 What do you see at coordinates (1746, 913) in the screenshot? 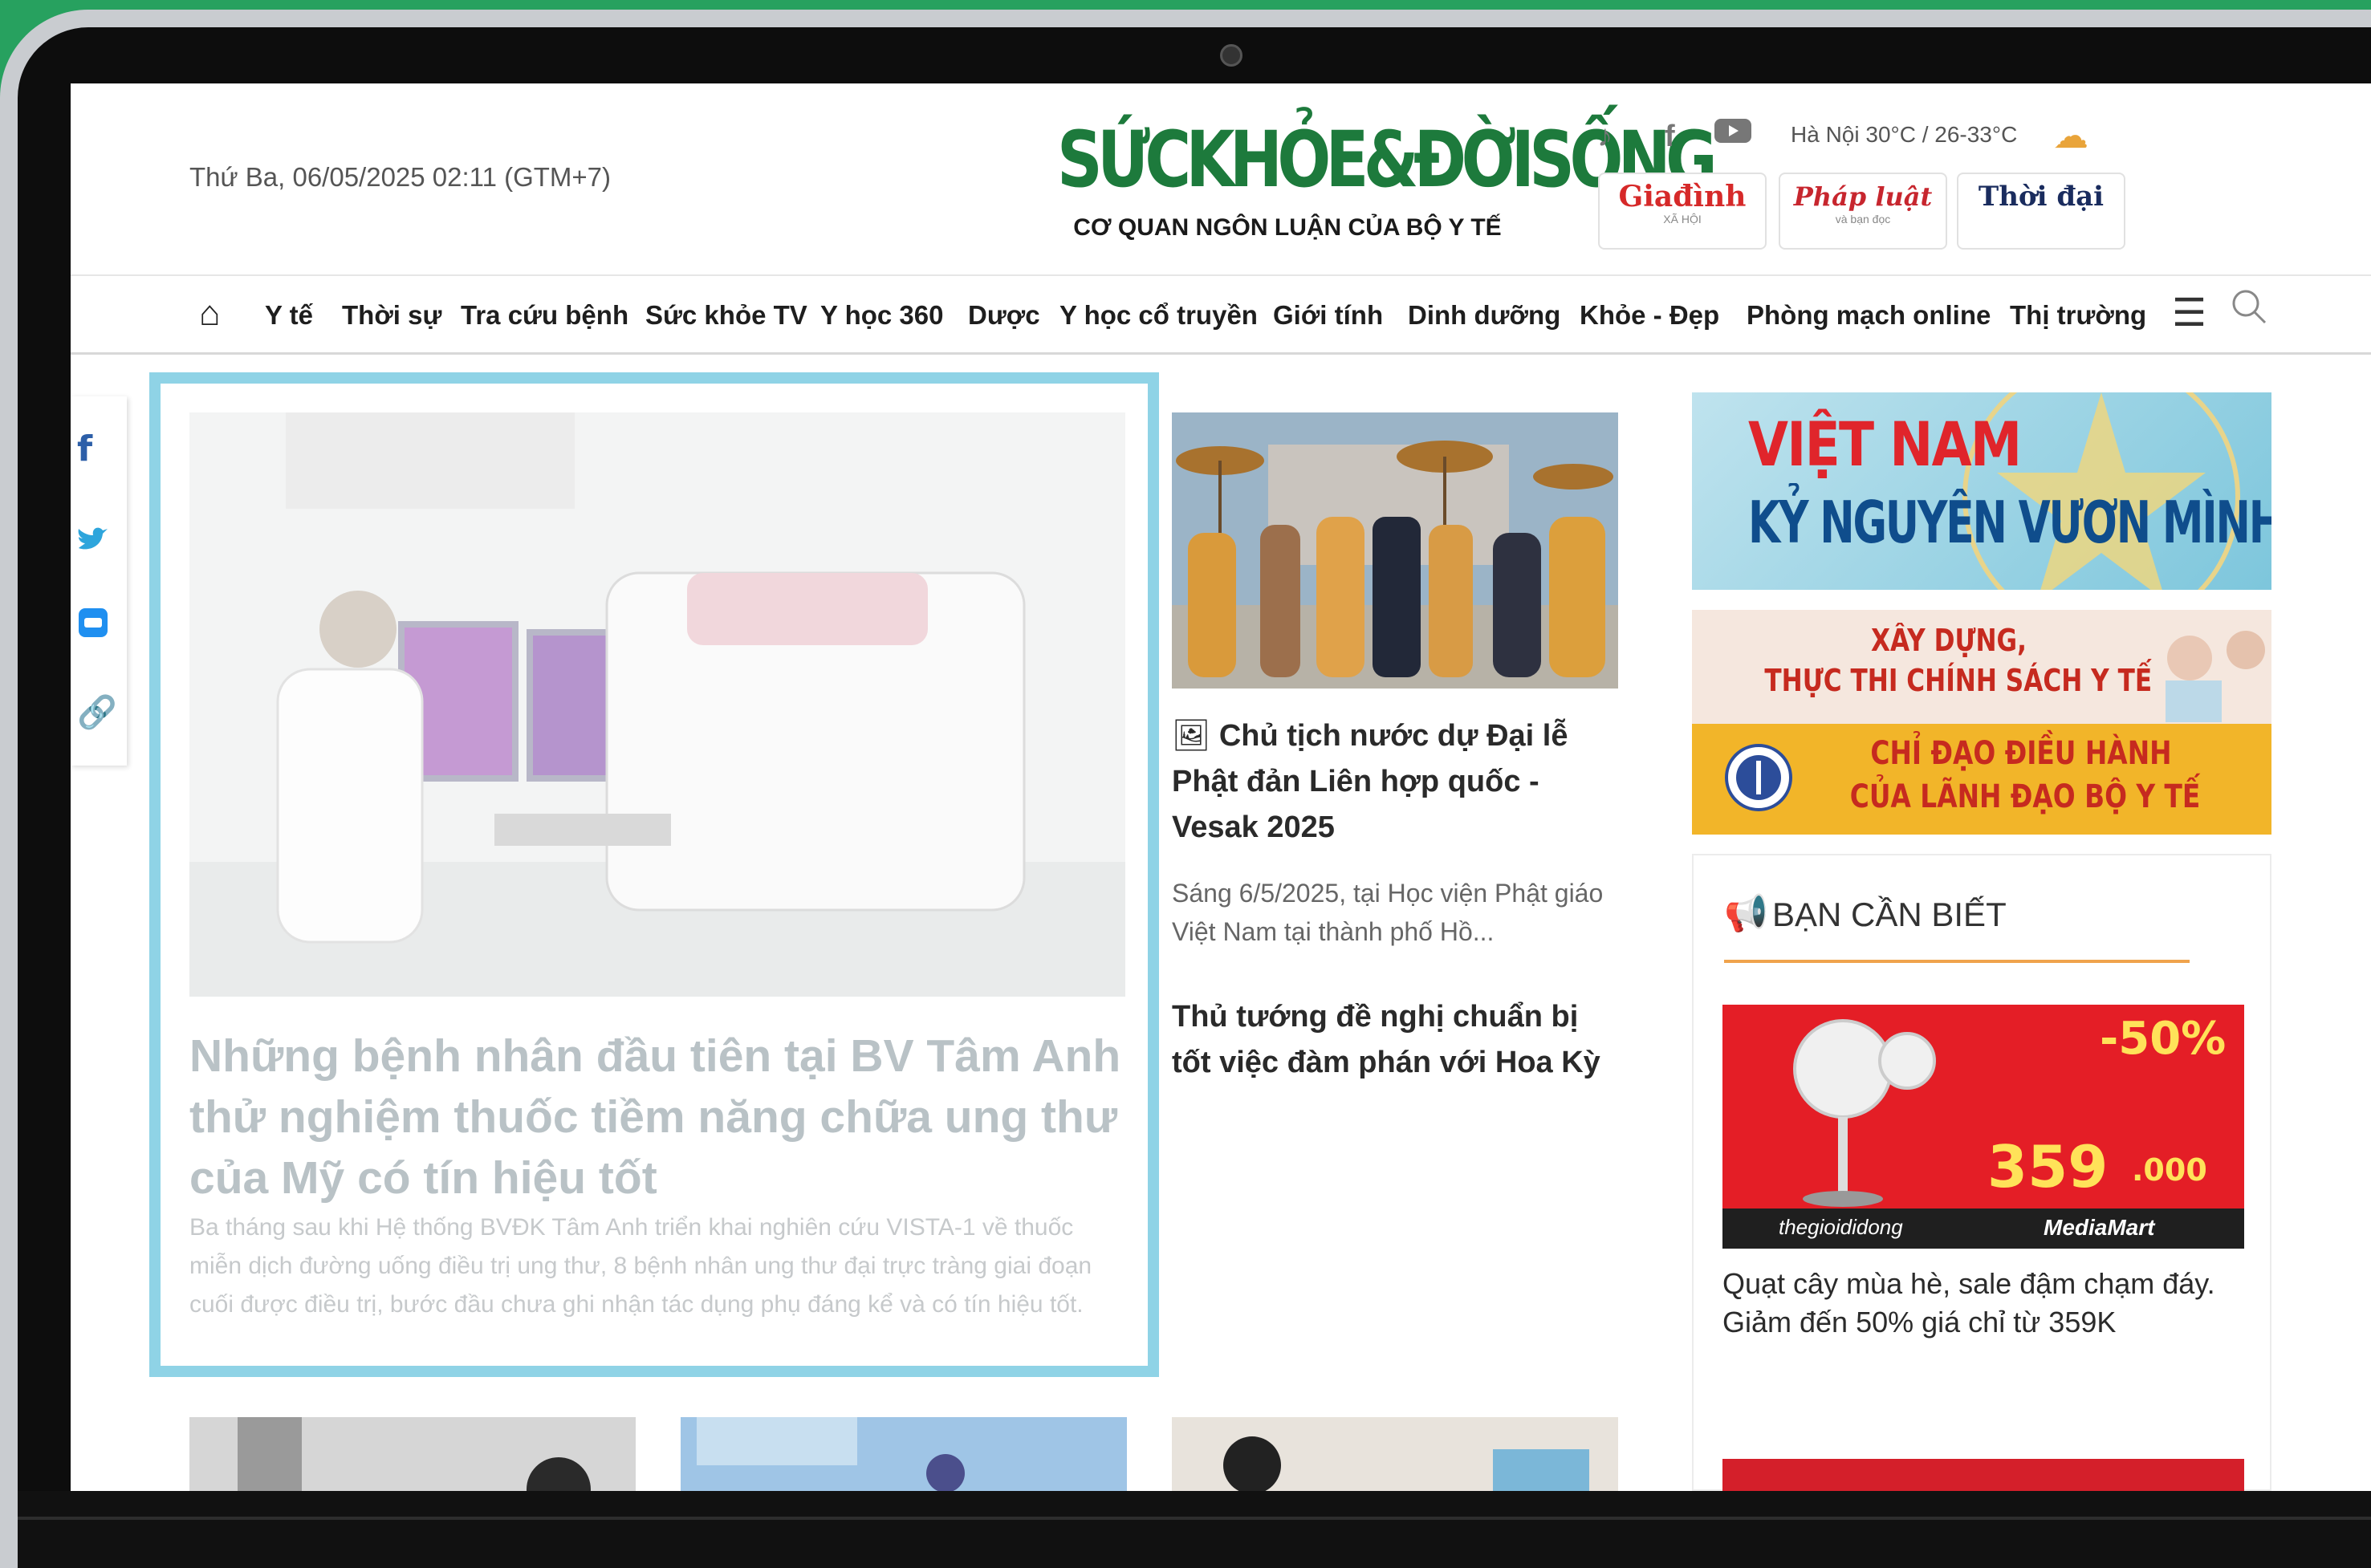
I see `megaphone-icon: 📢` at bounding box center [1746, 913].